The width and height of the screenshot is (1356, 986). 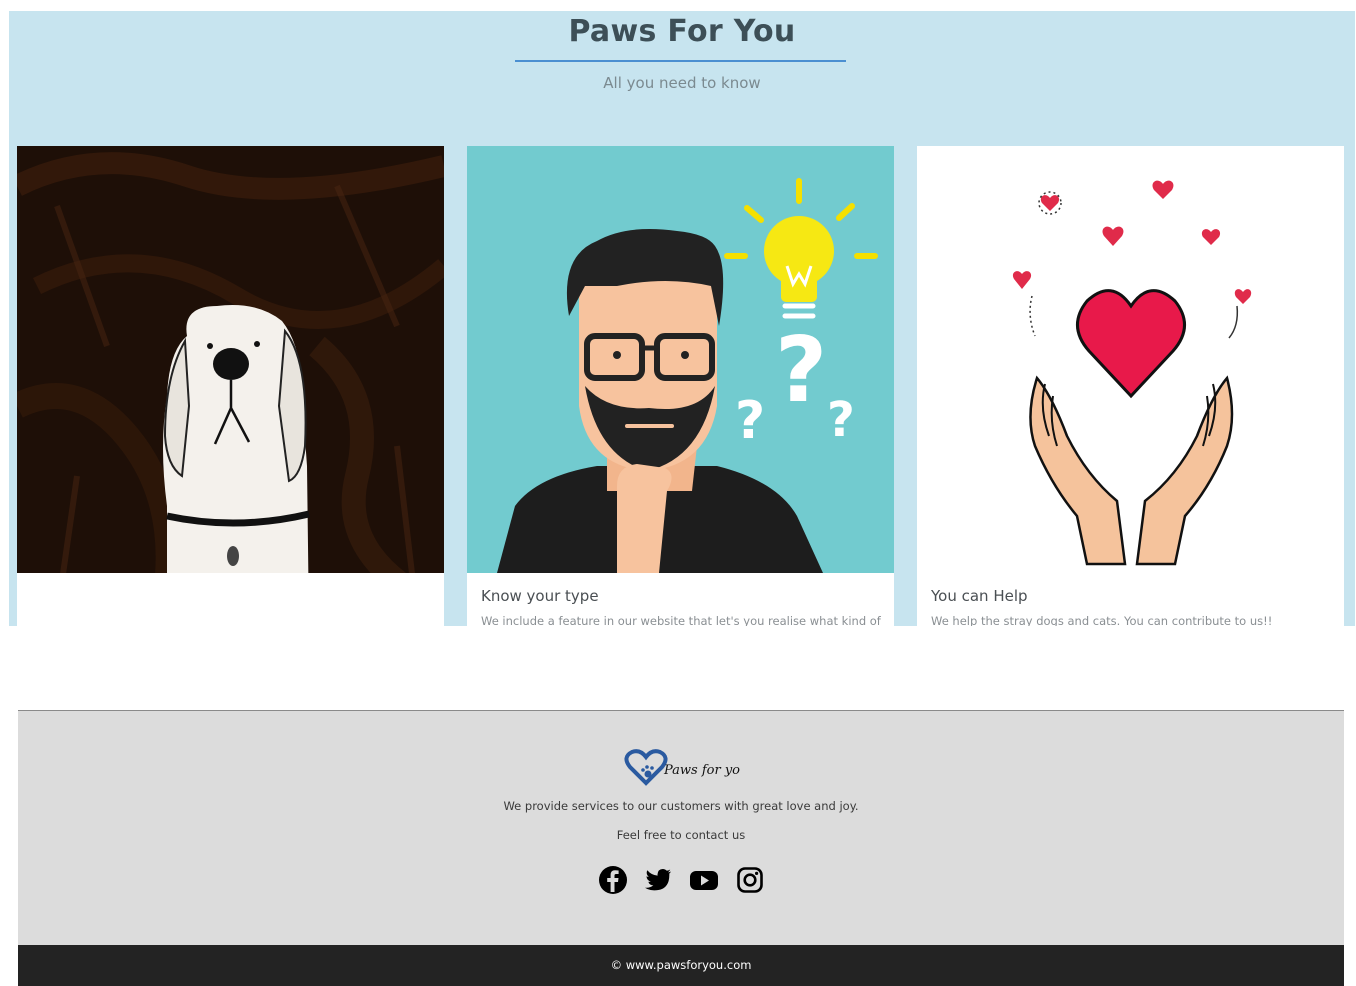 I want to click on thinking-man-image: ? ? ?, so click(x=680, y=359).